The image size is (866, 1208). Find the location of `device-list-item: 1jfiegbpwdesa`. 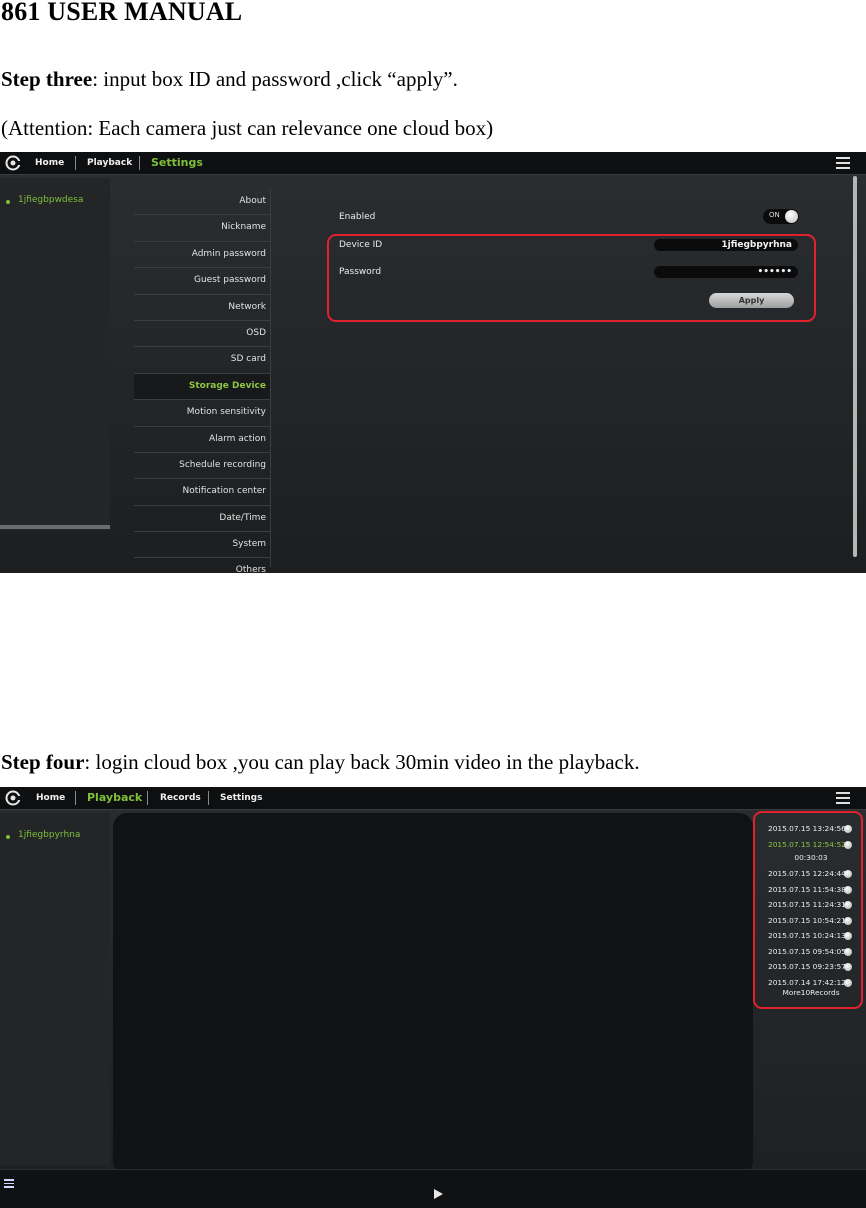

device-list-item: 1jfiegbpwdesa is located at coordinates (50, 200).